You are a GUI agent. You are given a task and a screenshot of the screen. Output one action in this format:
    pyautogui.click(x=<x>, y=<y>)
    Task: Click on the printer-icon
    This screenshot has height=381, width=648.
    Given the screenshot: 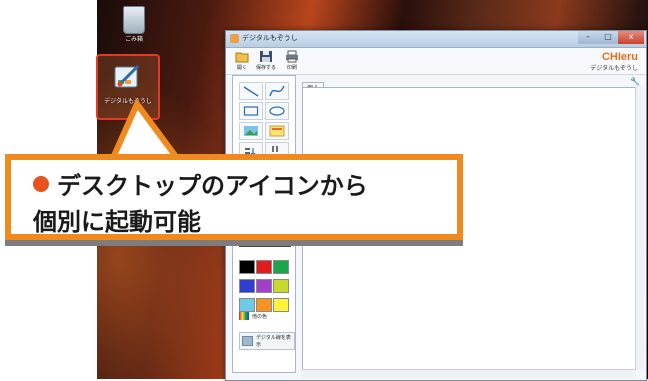 What is the action you would take?
    pyautogui.click(x=292, y=56)
    